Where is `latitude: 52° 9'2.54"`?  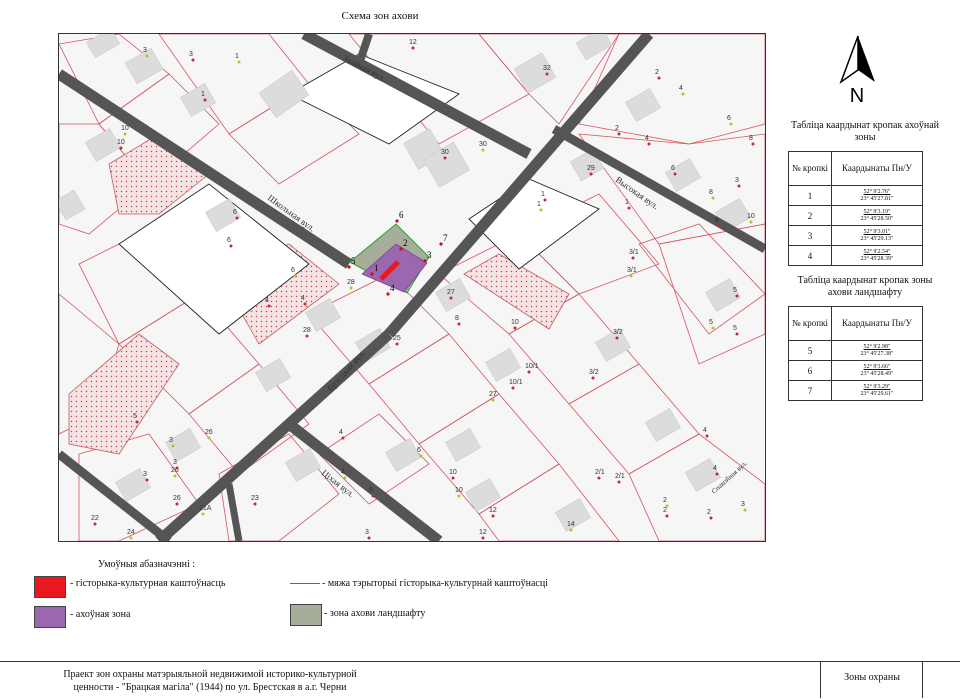
latitude: 52° 9'2.54" is located at coordinates (877, 251).